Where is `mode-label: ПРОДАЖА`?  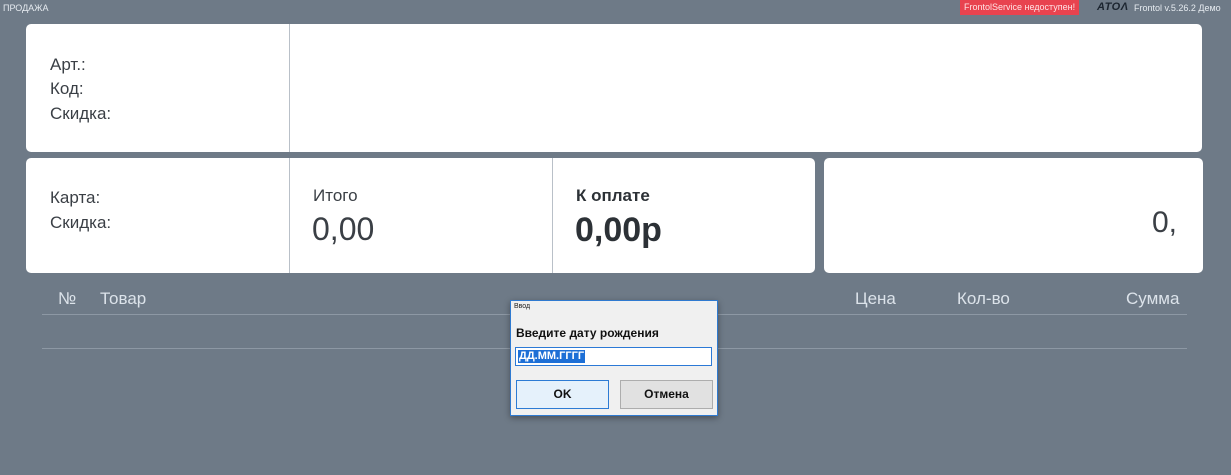 mode-label: ПРОДАЖА is located at coordinates (26, 8).